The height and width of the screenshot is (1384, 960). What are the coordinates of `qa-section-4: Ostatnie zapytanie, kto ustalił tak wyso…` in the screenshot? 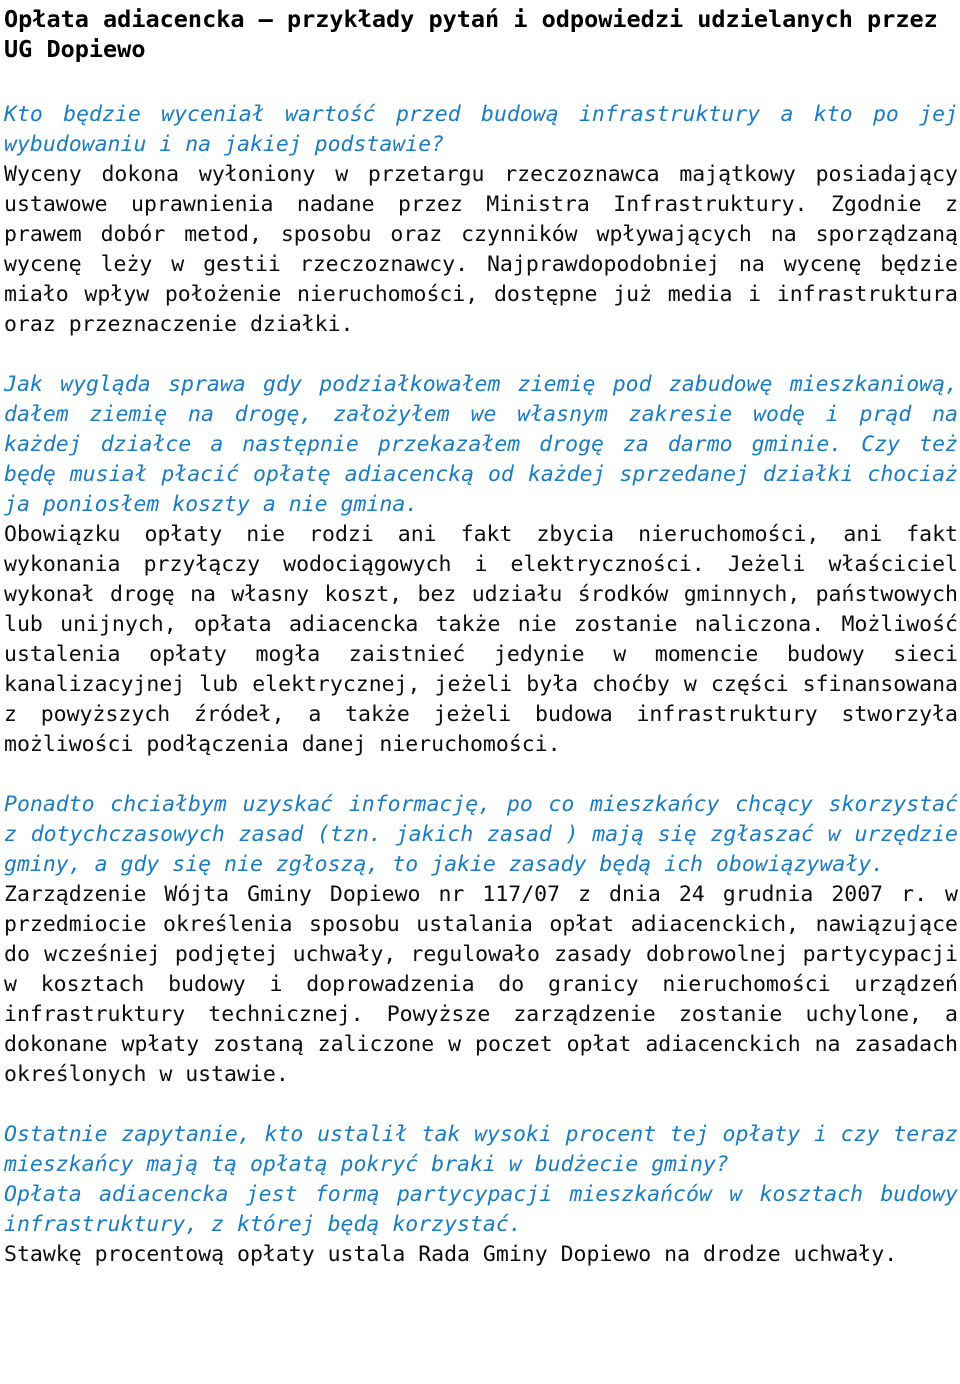 It's located at (481, 1195).